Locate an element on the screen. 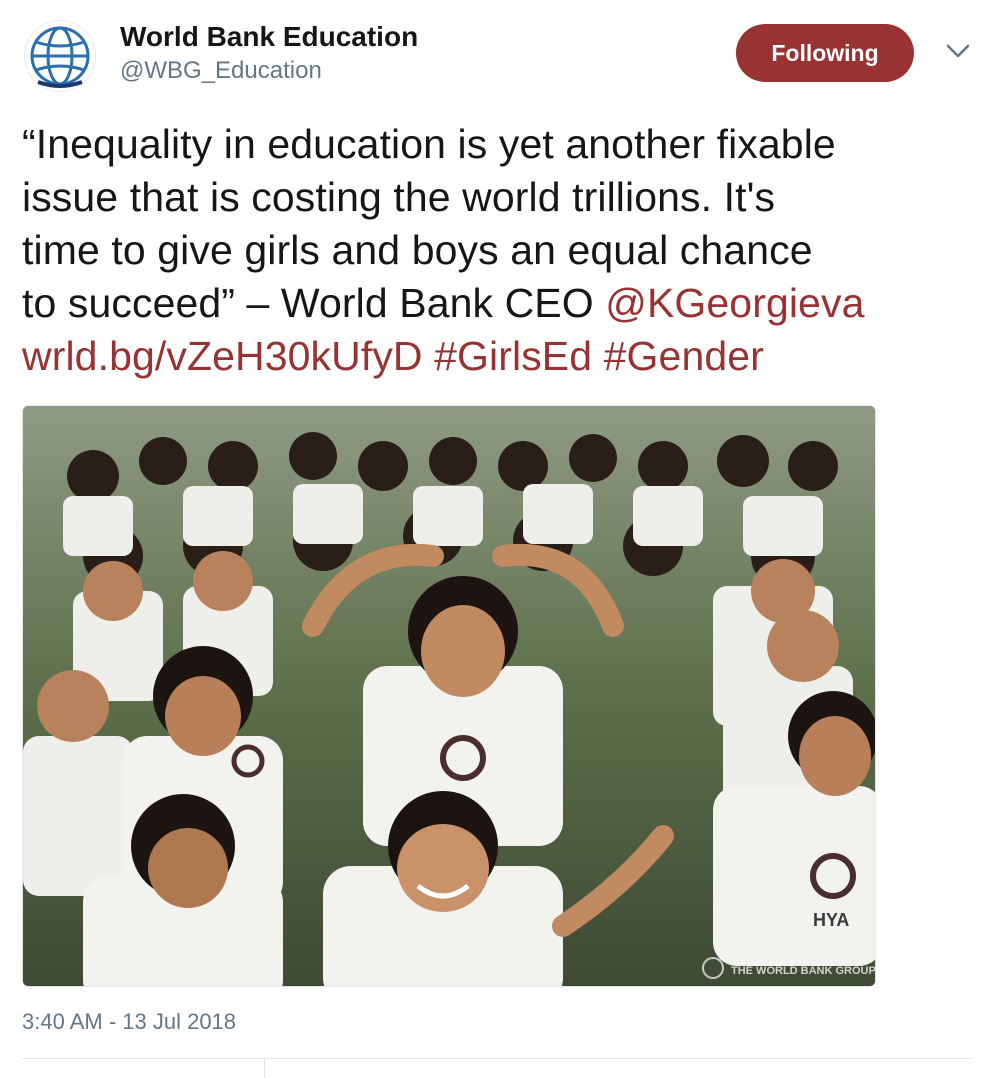  tweet-line: to succeed” – World Bank CEO @KGeorgieva is located at coordinates (507, 303).